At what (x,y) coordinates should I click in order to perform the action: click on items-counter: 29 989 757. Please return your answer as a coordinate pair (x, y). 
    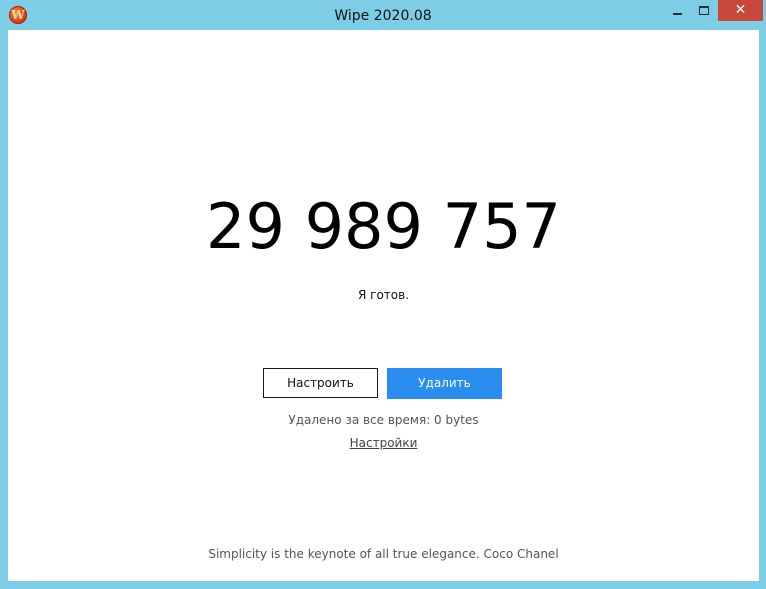
    Looking at the image, I should click on (383, 226).